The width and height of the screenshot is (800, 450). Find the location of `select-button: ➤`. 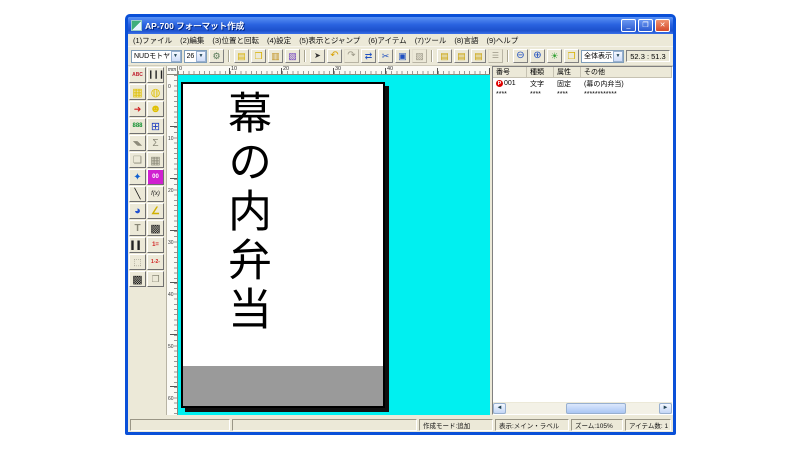

select-button: ➤ is located at coordinates (317, 56).